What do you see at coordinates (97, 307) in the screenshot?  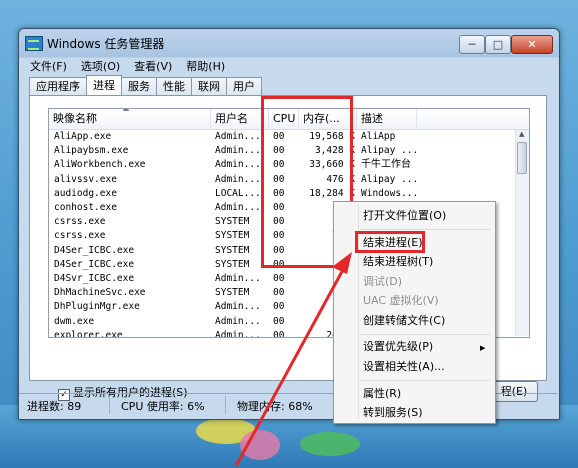 I see `process-name-cell: DhPluginMgr.exe` at bounding box center [97, 307].